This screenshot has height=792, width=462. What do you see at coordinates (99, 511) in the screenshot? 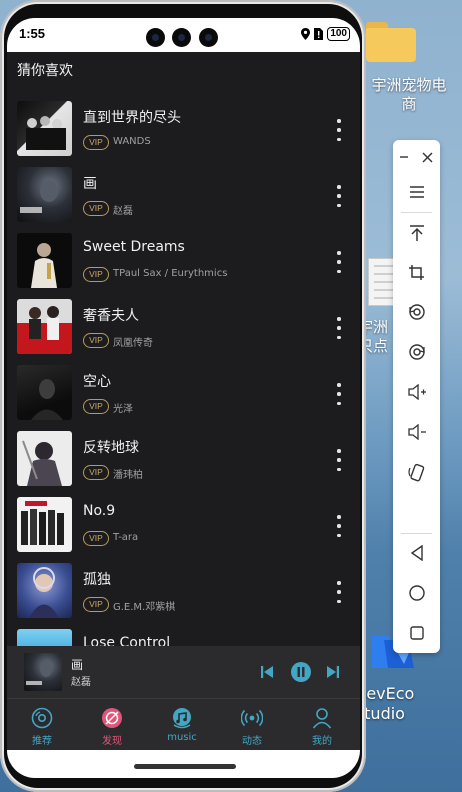
I see `song-title: No.9` at bounding box center [99, 511].